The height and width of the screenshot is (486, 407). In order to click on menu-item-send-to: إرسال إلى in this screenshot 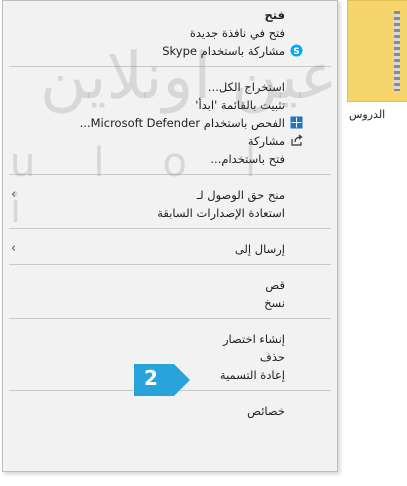, I will do `click(260, 249)`.